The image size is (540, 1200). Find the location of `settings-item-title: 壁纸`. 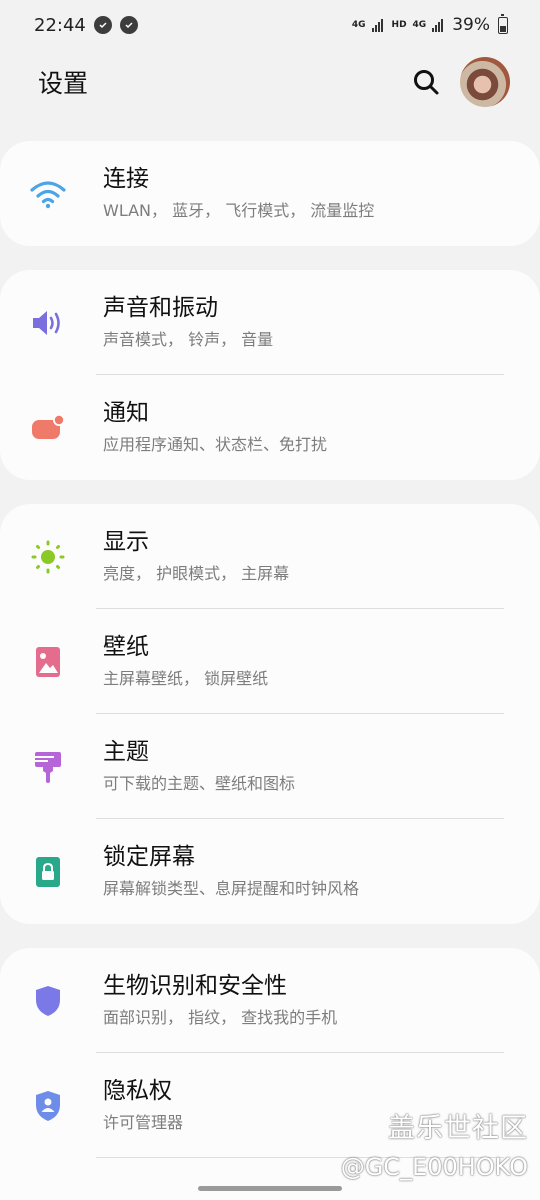

settings-item-title: 壁纸 is located at coordinates (126, 647).